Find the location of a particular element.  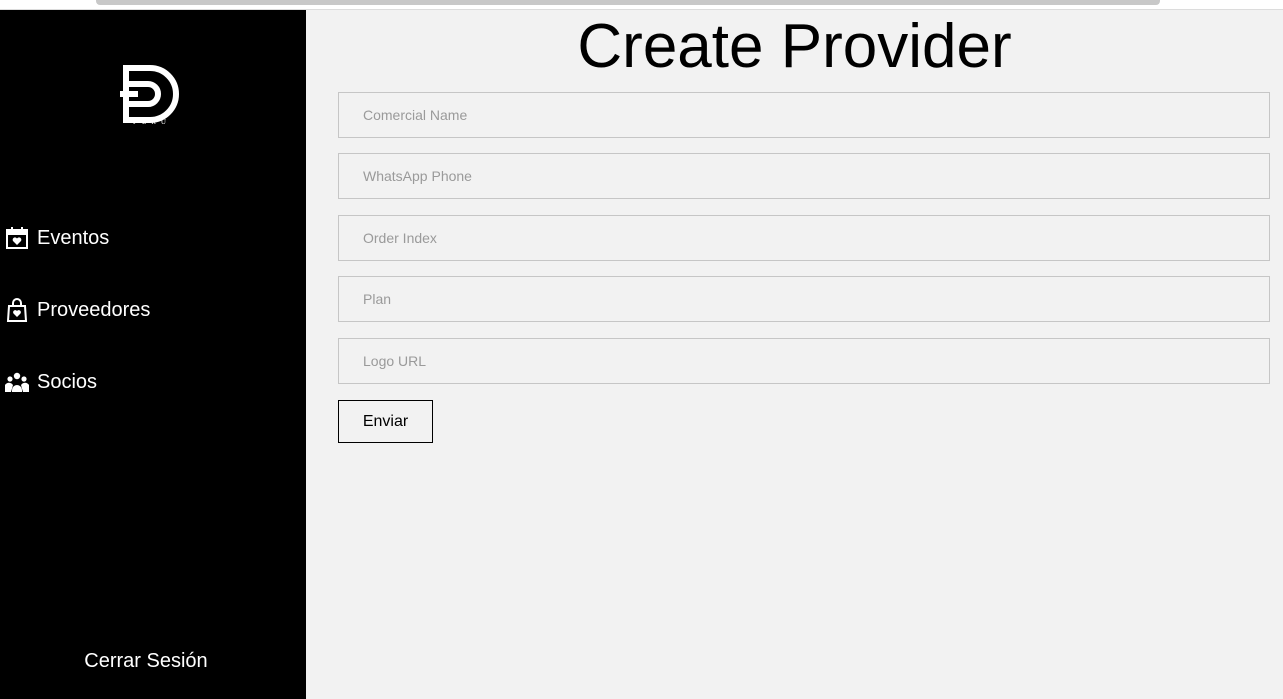

plan-field is located at coordinates (804, 299).